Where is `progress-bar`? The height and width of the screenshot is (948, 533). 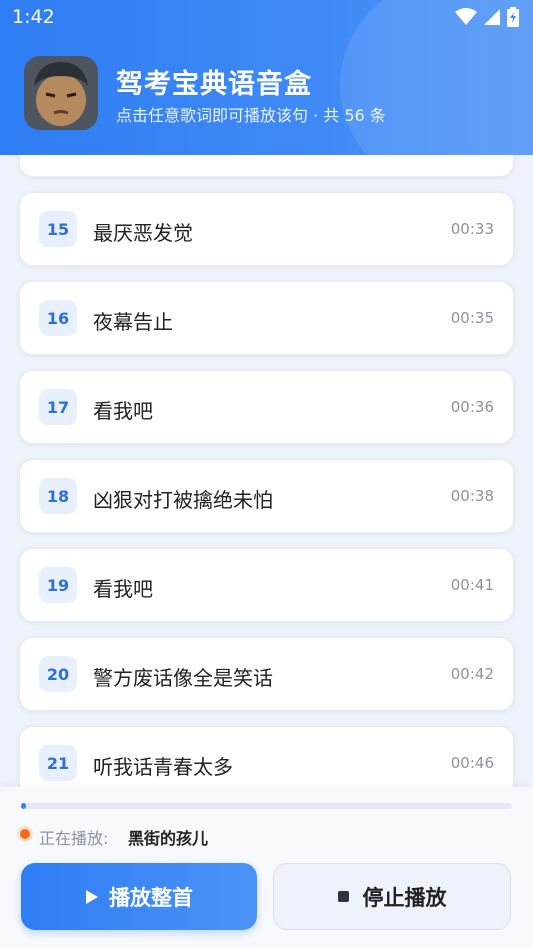
progress-bar is located at coordinates (266, 806).